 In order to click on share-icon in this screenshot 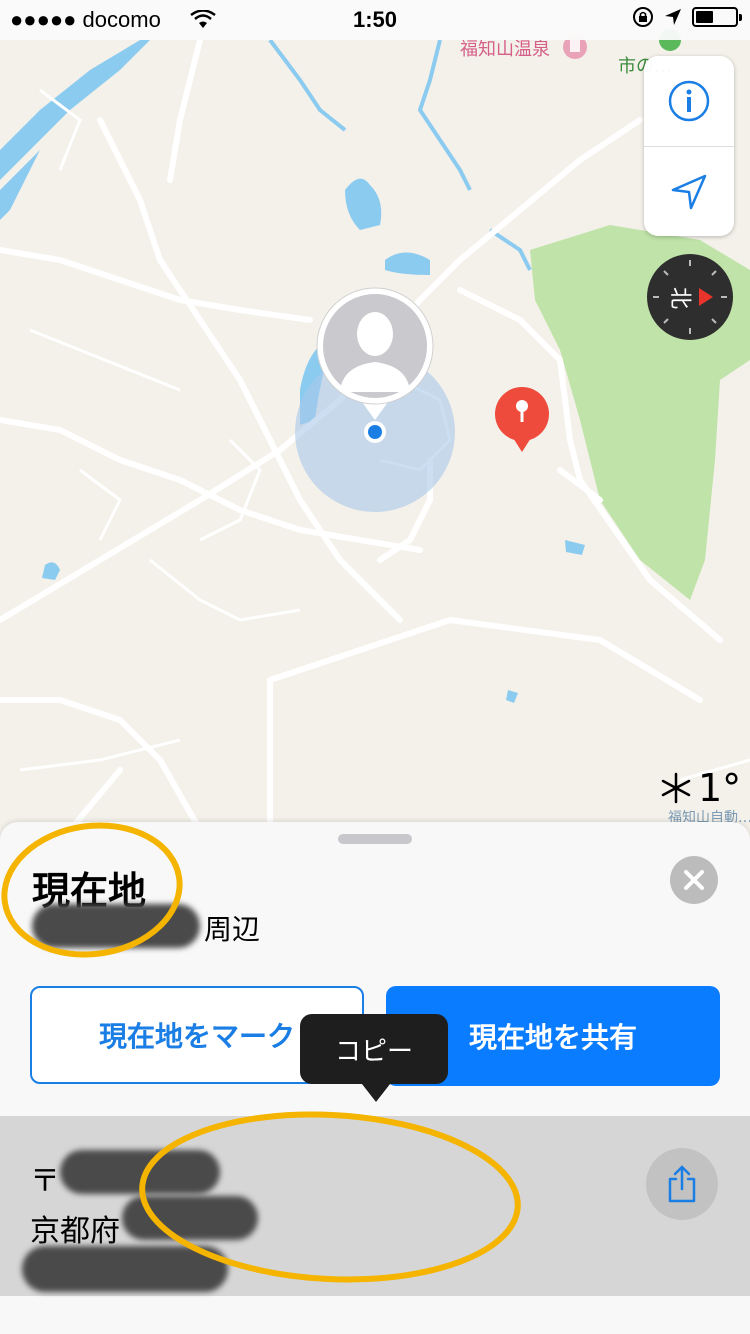, I will do `click(682, 1184)`.